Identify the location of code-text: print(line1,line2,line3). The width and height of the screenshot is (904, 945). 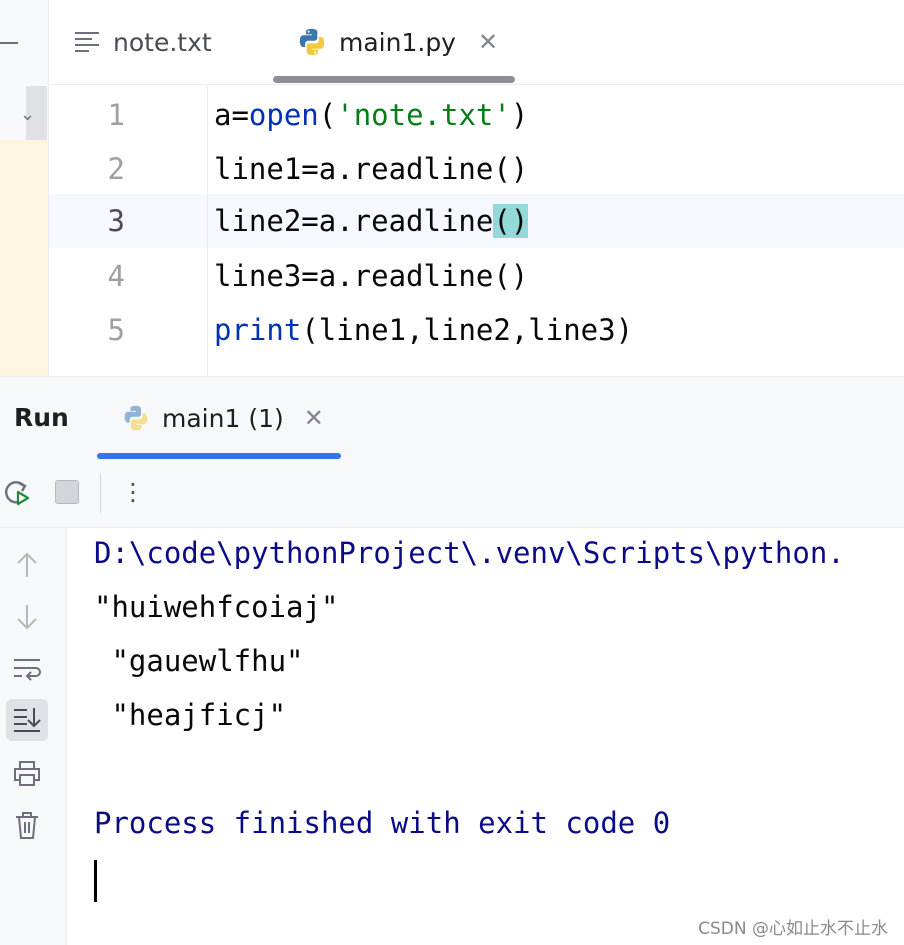
(424, 330).